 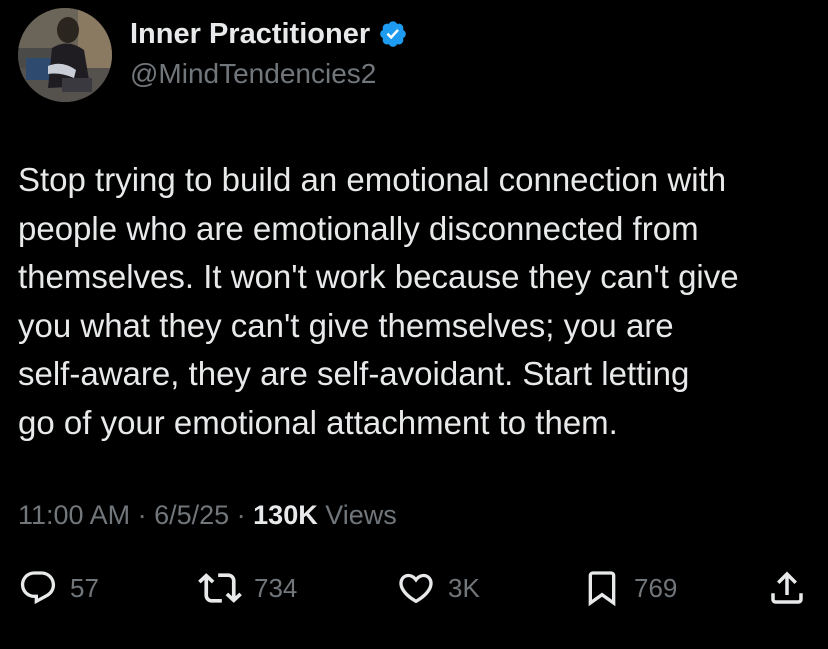 I want to click on author-handle: @MindTendencies2, so click(x=253, y=74).